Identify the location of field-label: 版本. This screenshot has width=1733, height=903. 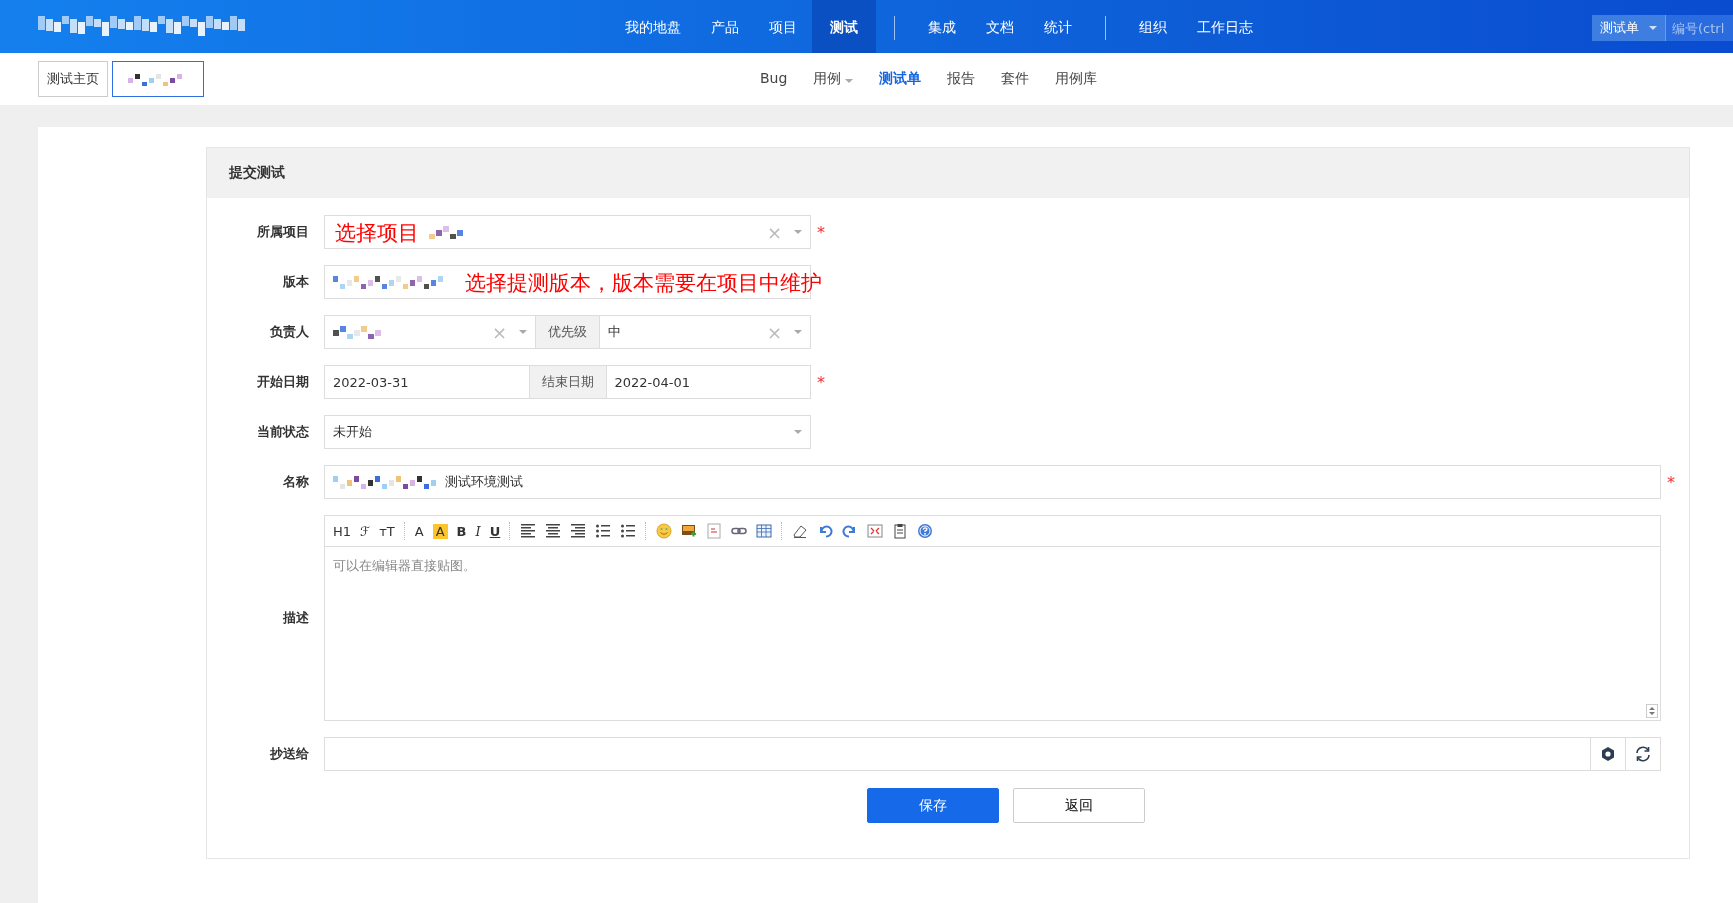
(296, 282).